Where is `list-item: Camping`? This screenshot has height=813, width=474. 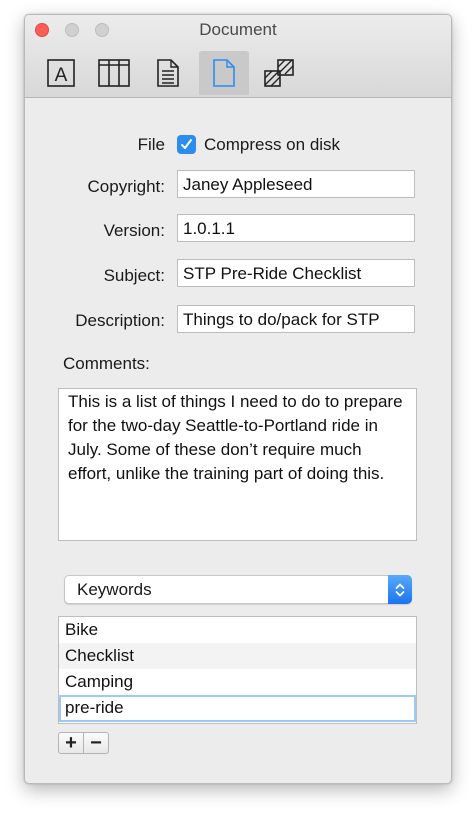
list-item: Camping is located at coordinates (237, 682).